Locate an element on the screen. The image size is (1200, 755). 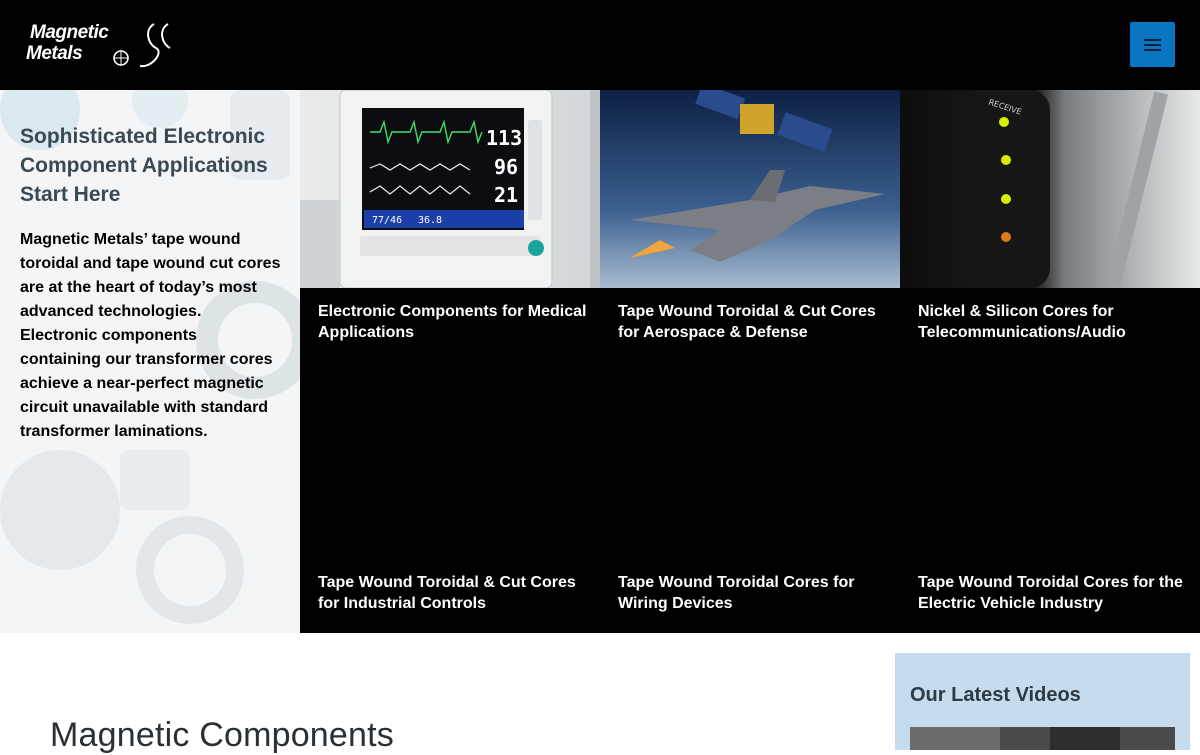
logo-swoosh-icon is located at coordinates (142, 45).